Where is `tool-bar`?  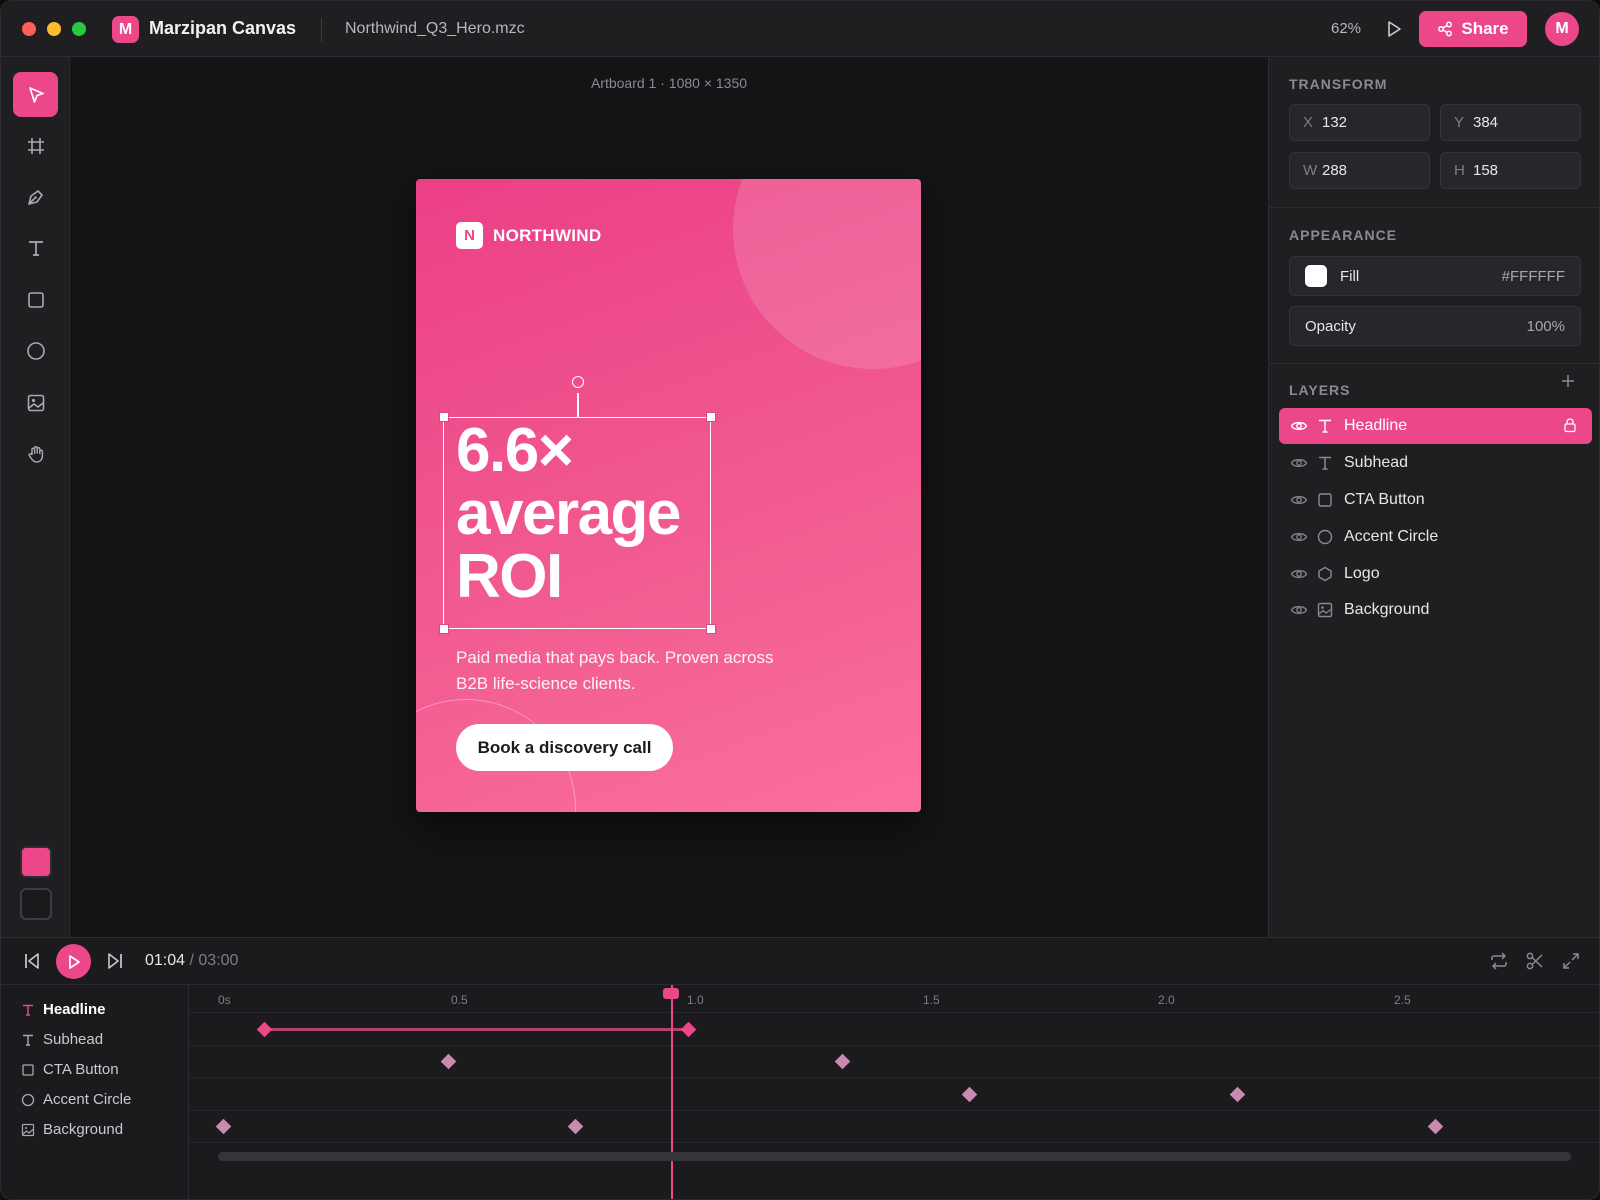
tool-bar is located at coordinates (35, 497).